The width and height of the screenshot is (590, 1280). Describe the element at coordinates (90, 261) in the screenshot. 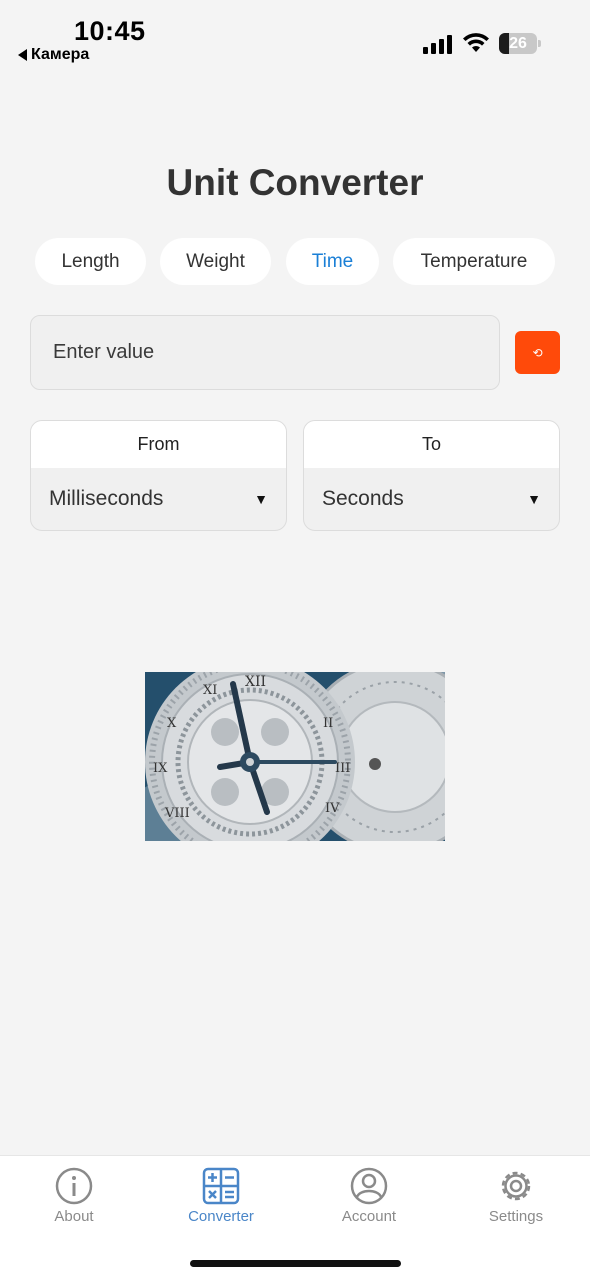

I see `tab-length: Length` at that location.